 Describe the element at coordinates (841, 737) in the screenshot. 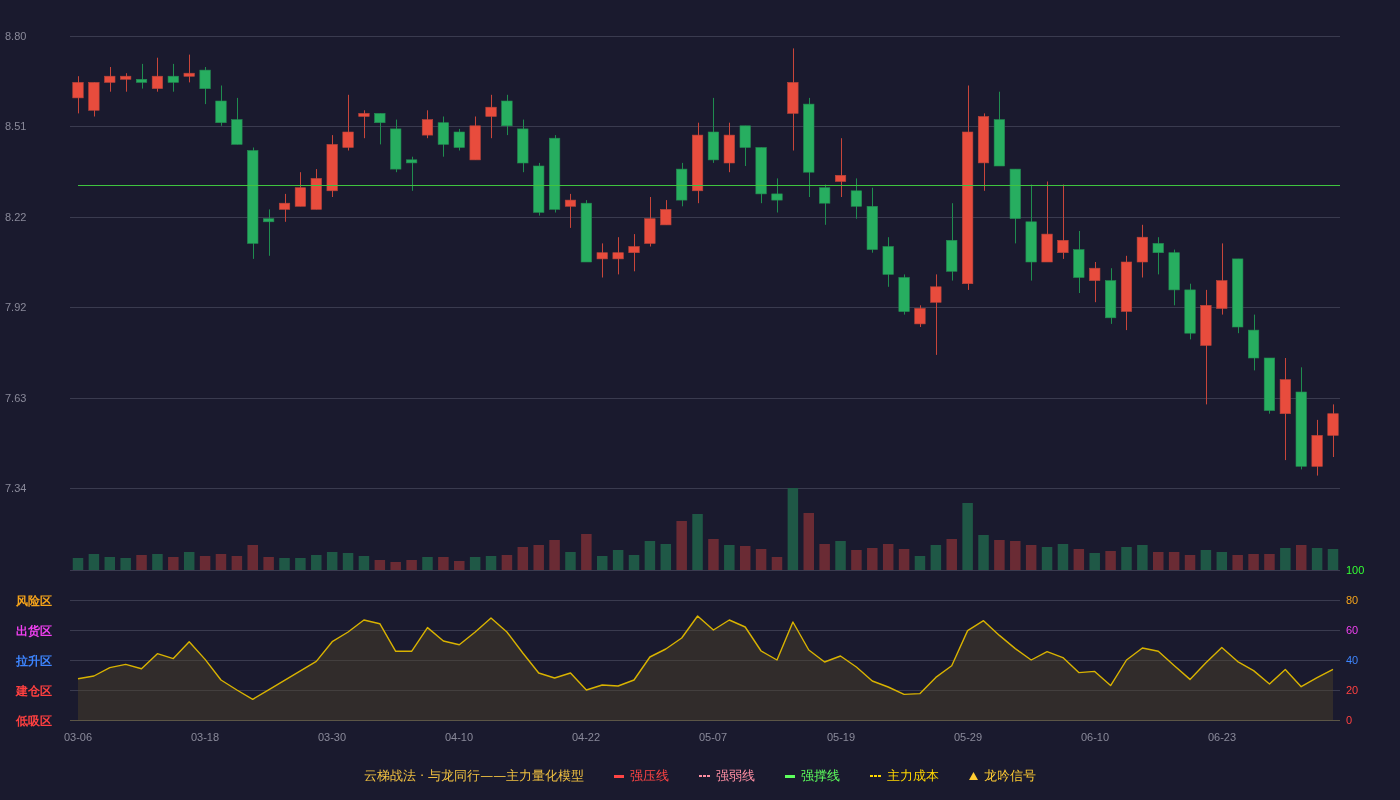

I see `date-label: 05-19` at that location.